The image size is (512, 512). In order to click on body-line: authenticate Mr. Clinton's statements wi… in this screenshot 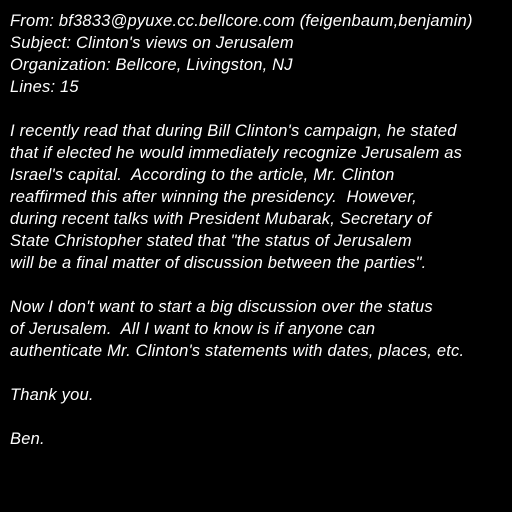, I will do `click(237, 351)`.